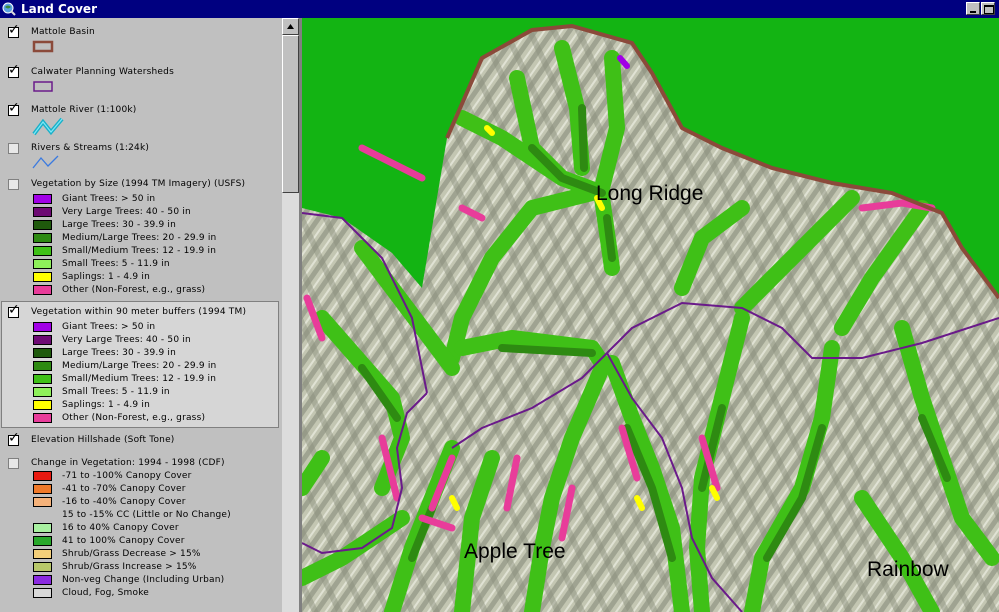 This screenshot has width=999, height=612. I want to click on globe-icon, so click(9, 9).